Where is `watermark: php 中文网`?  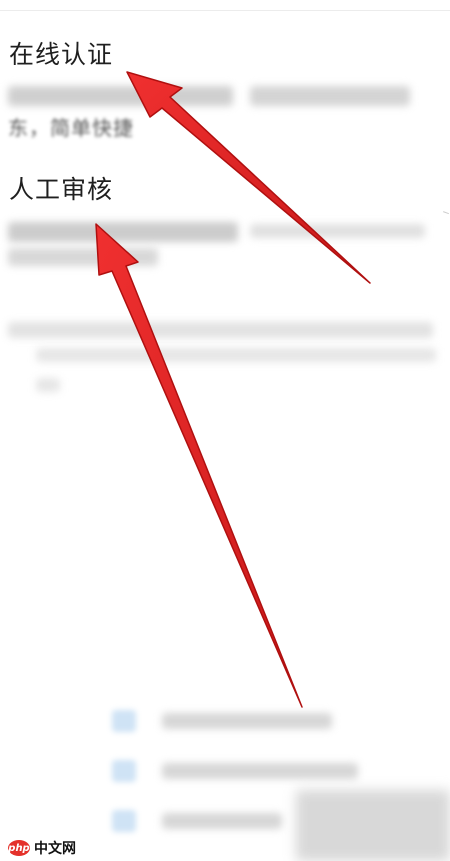 watermark: php 中文网 is located at coordinates (42, 848).